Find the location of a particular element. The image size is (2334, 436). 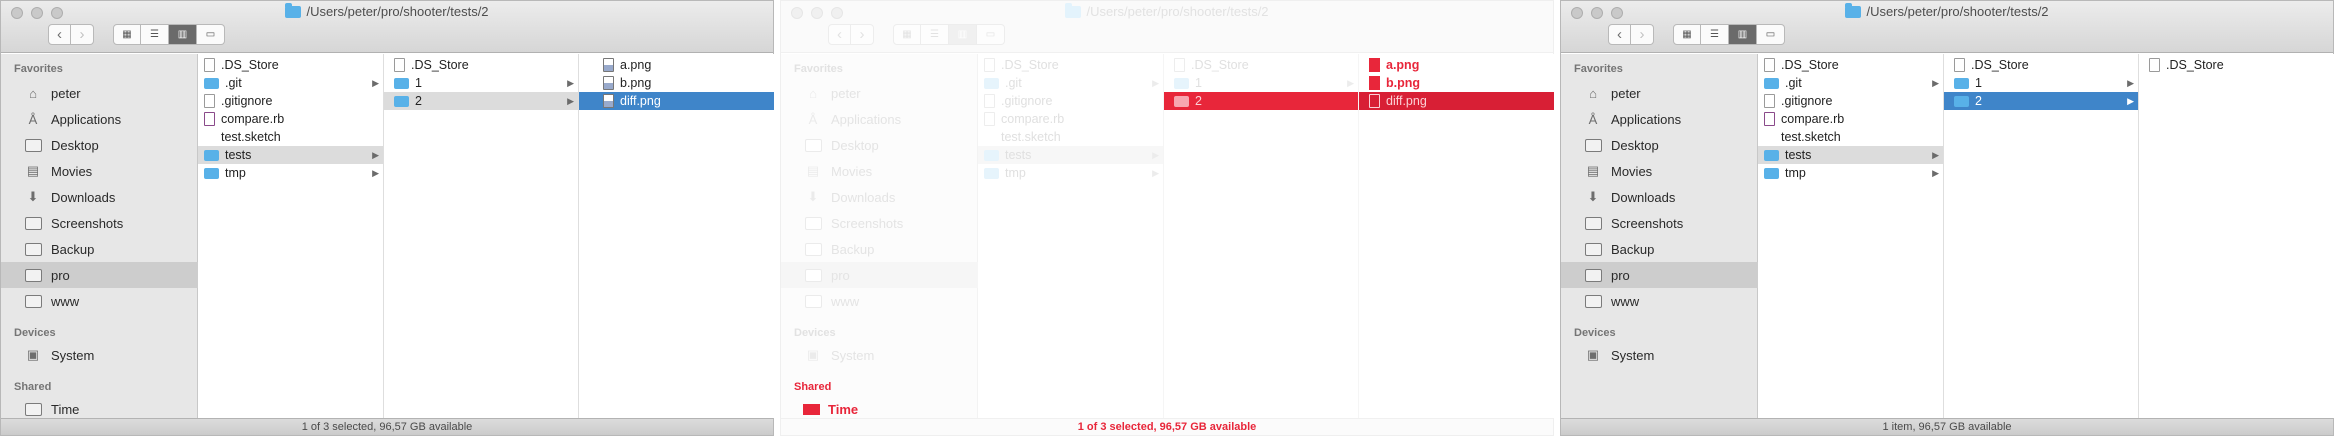

desktop-icon is located at coordinates (1593, 145).